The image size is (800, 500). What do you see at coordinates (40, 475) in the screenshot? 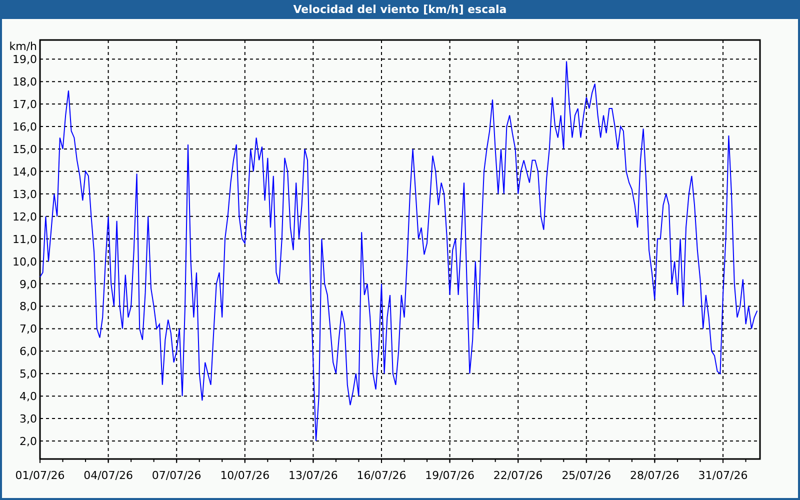
I see `axis-tick-label: 01/07/26` at bounding box center [40, 475].